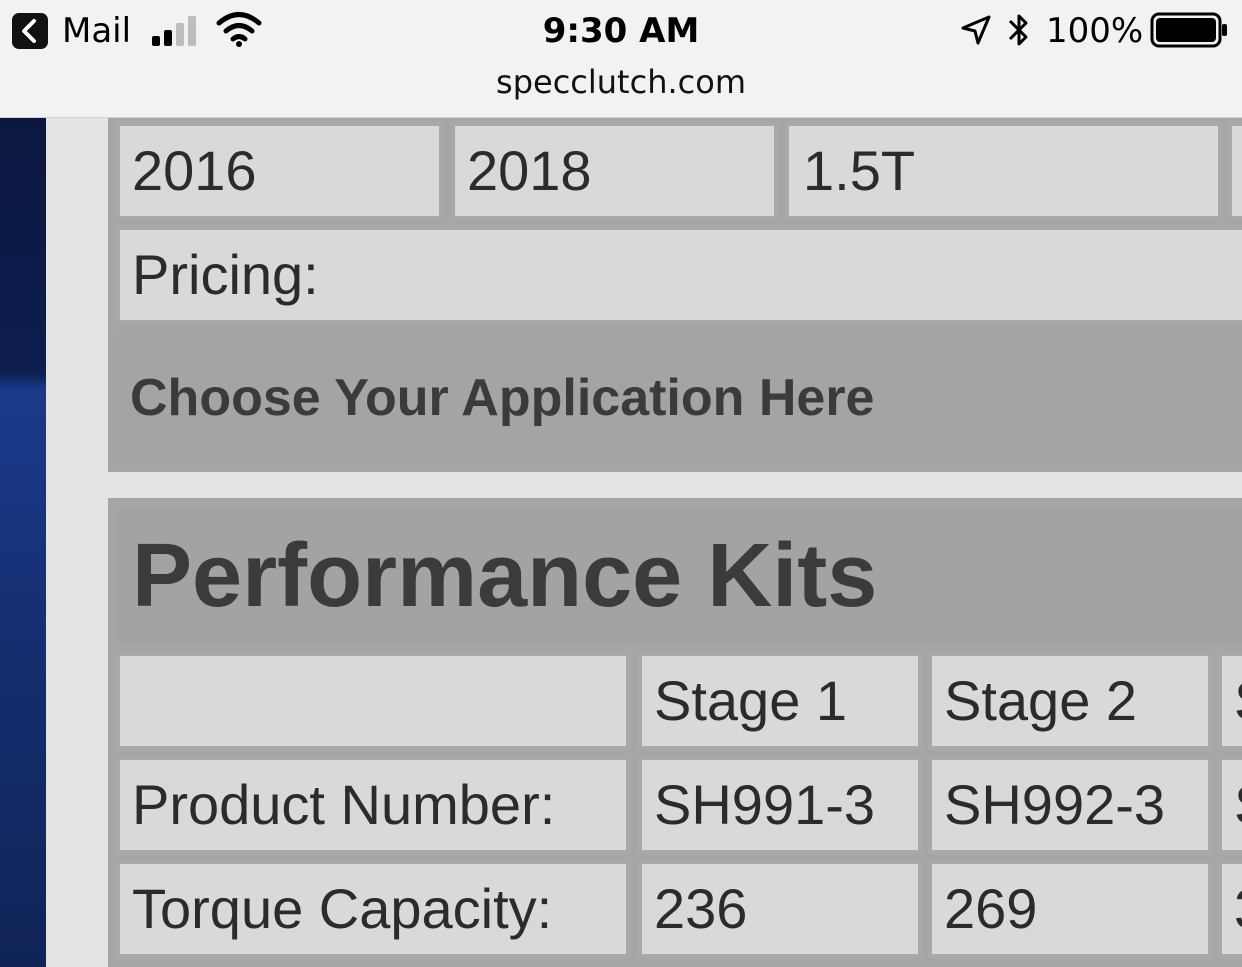 The width and height of the screenshot is (1242, 967). What do you see at coordinates (373, 909) in the screenshot?
I see `torque-capacity-label: Torque Capacity:` at bounding box center [373, 909].